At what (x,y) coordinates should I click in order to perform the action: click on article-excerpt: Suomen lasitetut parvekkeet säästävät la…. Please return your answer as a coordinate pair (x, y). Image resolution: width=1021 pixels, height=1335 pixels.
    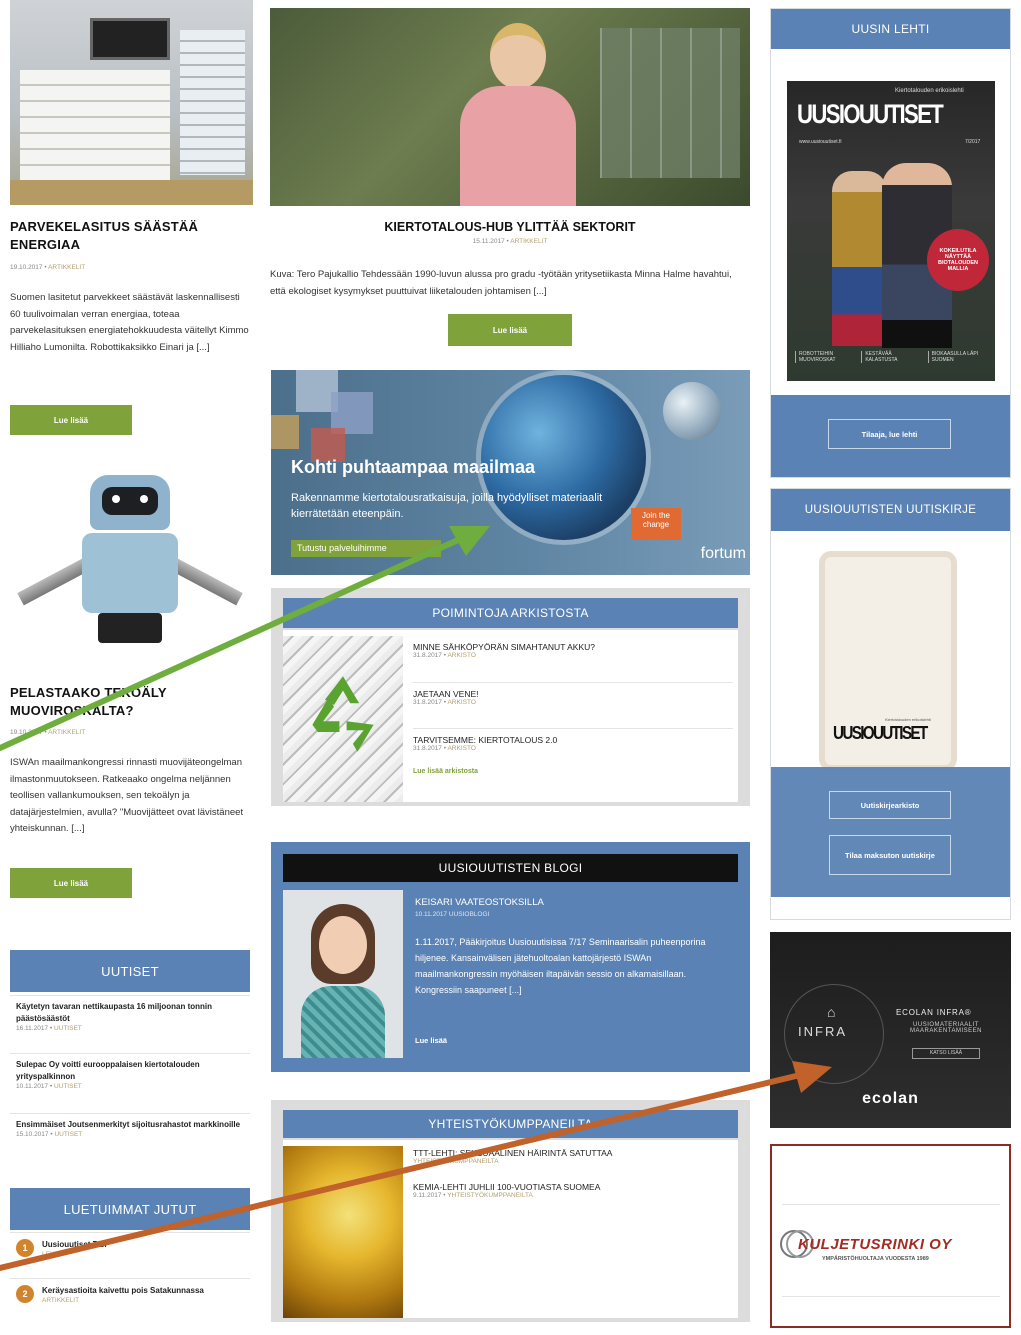
    Looking at the image, I should click on (129, 322).